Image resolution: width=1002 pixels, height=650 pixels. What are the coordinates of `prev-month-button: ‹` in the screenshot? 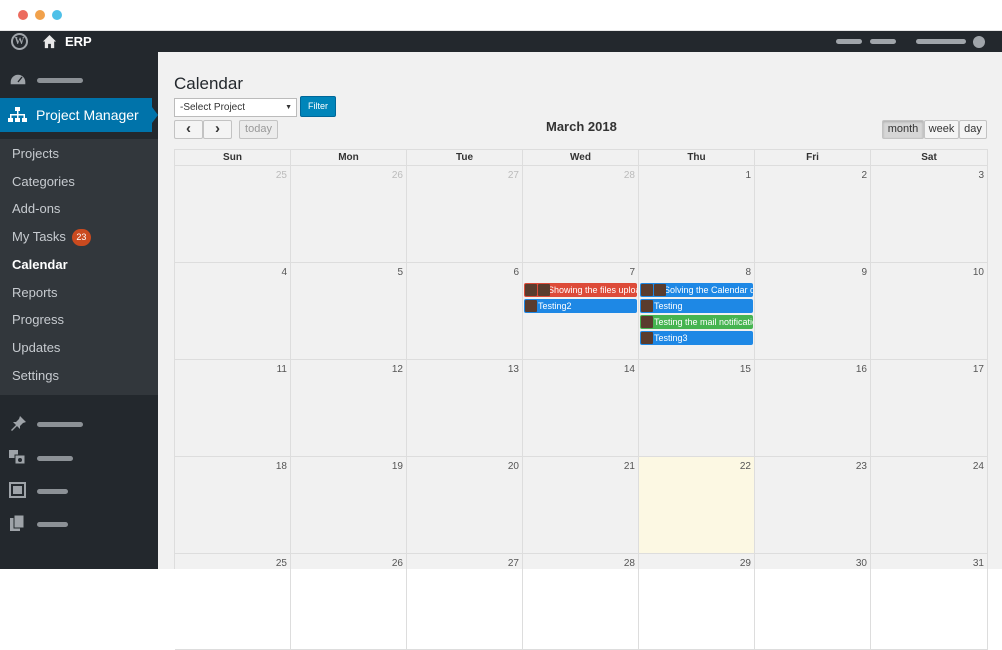 It's located at (188, 129).